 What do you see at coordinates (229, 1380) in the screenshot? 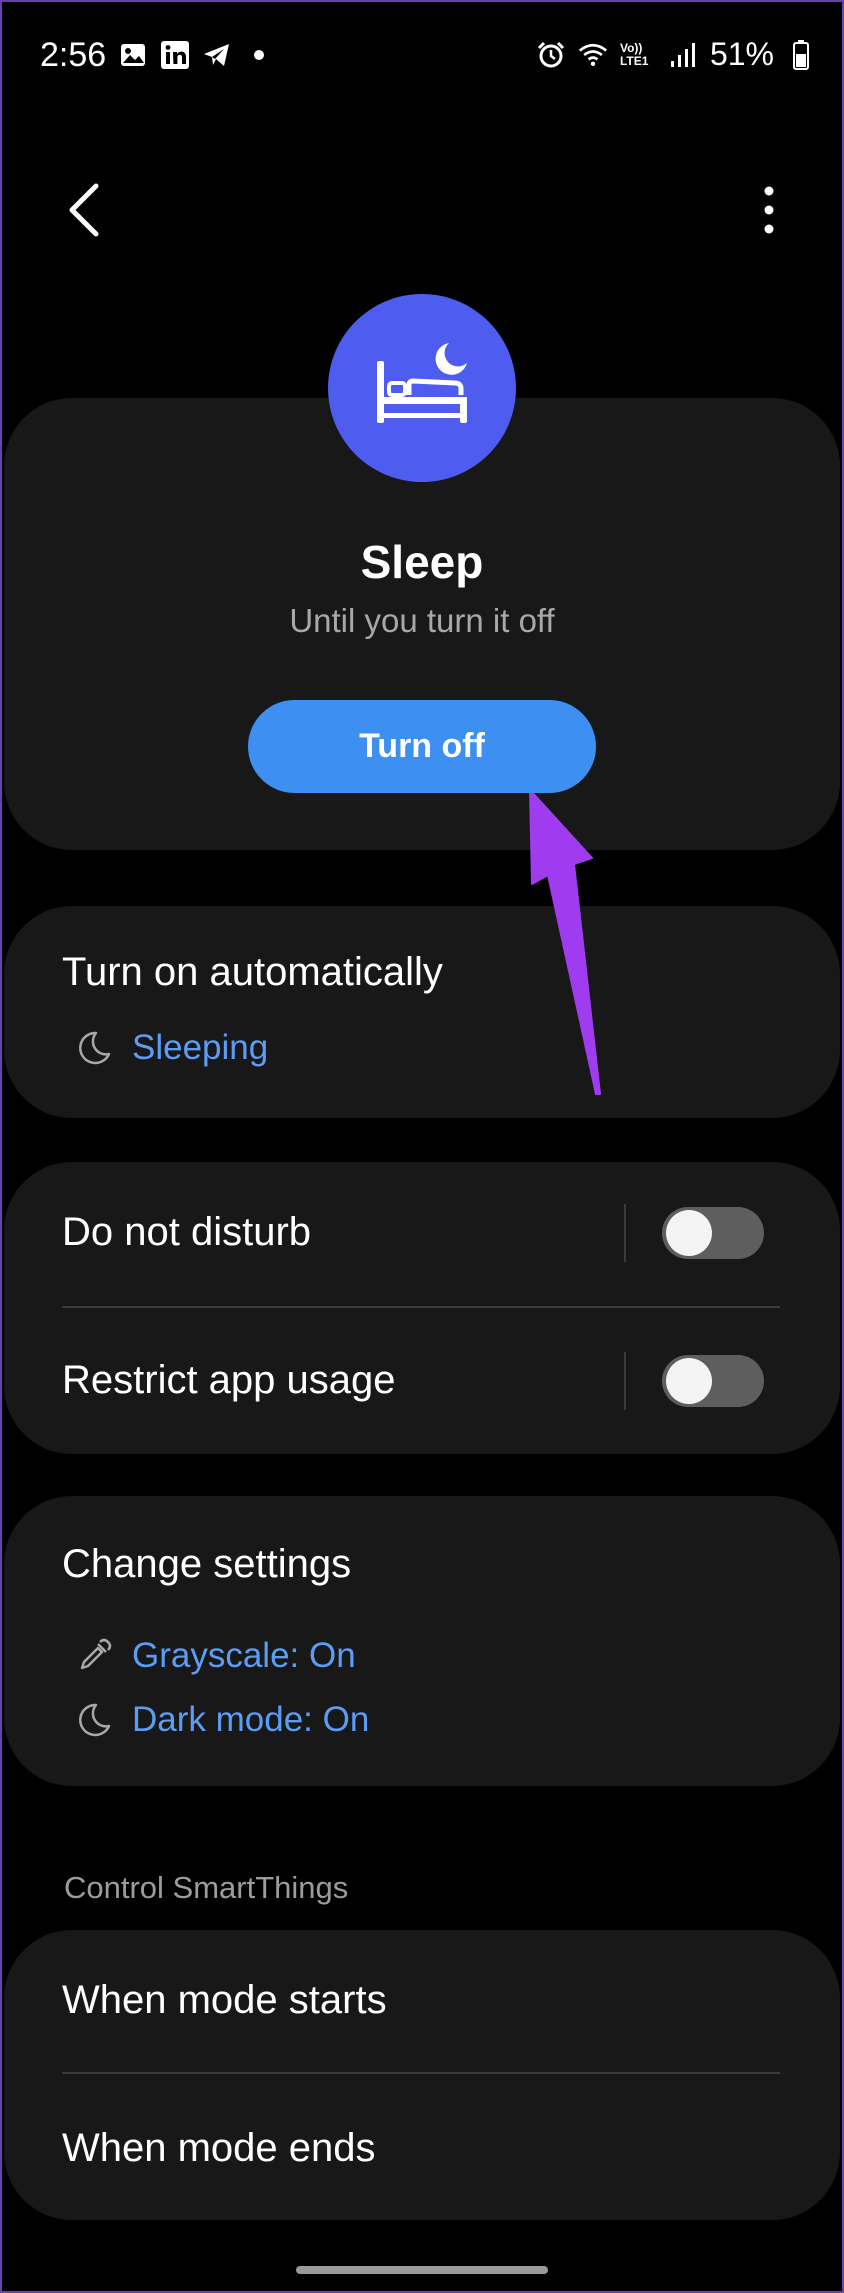
I see `restrict-app-usage-label: Restrict app usage` at bounding box center [229, 1380].